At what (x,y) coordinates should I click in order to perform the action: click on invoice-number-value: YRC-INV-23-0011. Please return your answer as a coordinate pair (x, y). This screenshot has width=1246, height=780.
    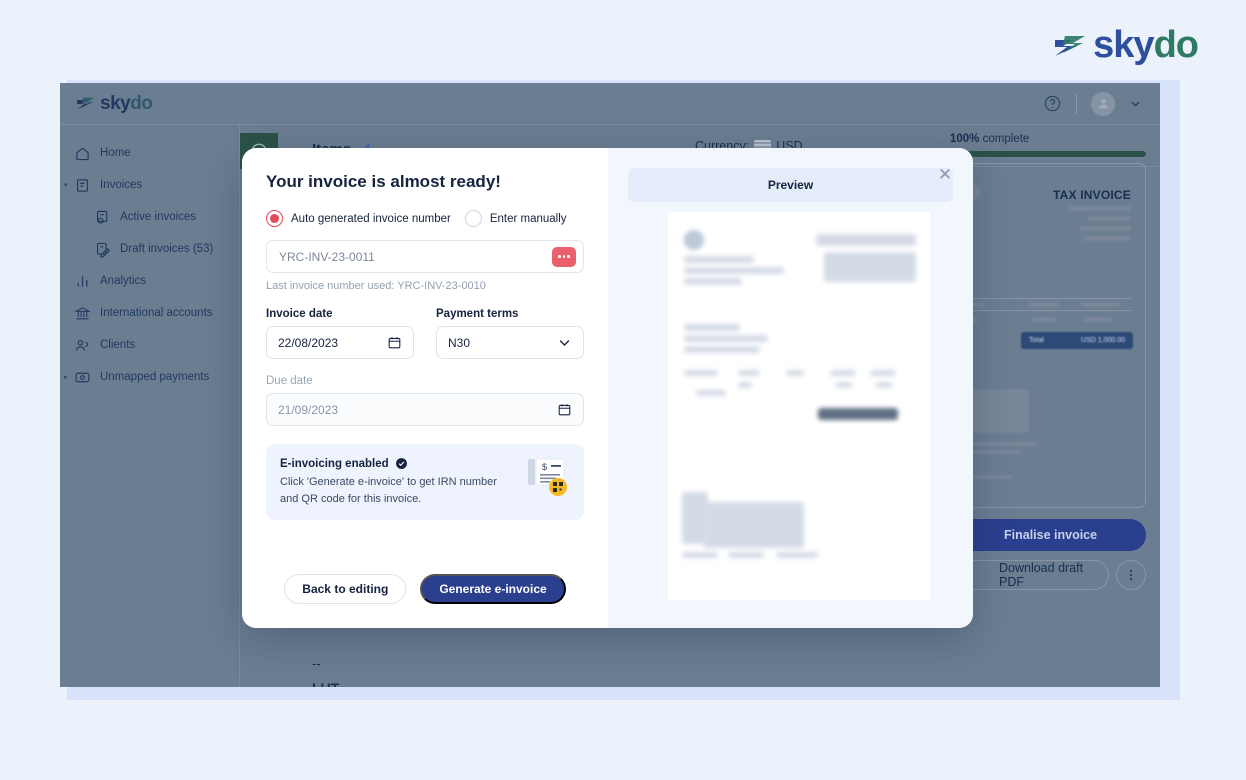
    Looking at the image, I should click on (327, 256).